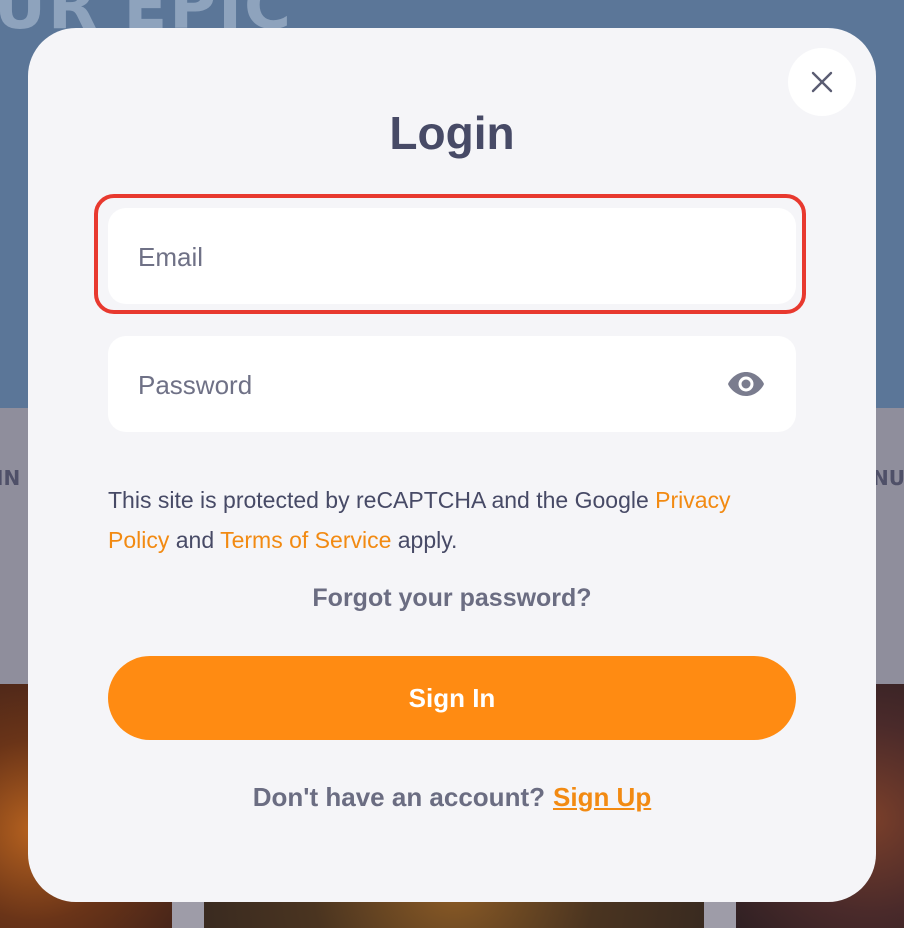 Image resolution: width=904 pixels, height=928 pixels. What do you see at coordinates (452, 698) in the screenshot?
I see `sign-in-button: Sign In` at bounding box center [452, 698].